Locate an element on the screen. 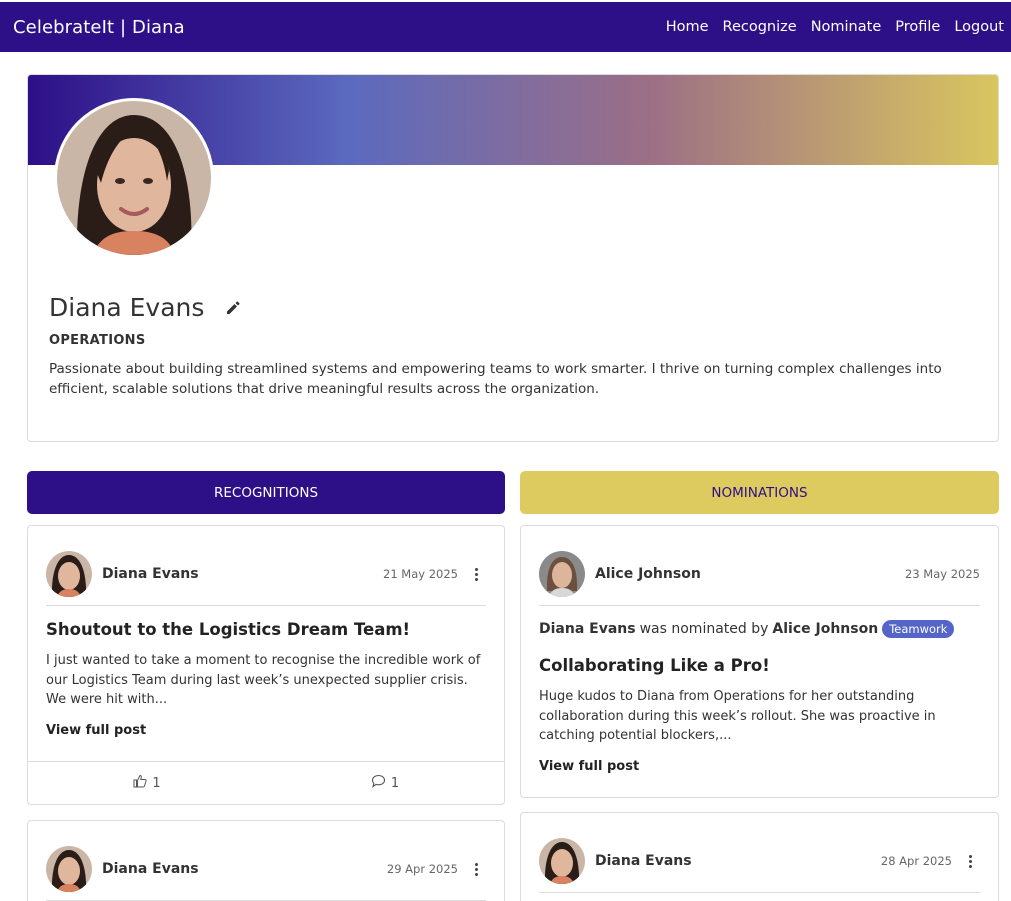 The image size is (1011, 901). card-footer: 1 1 is located at coordinates (266, 782).